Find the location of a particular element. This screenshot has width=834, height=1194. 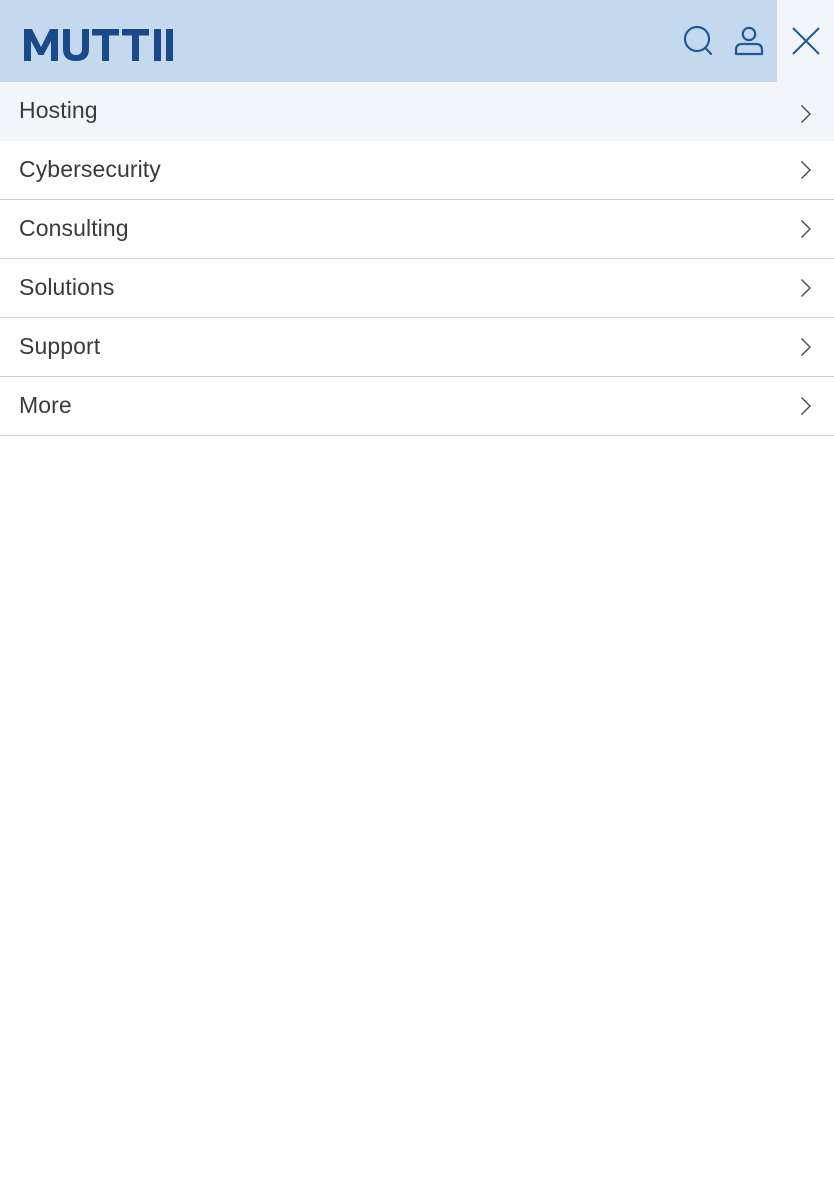

close-icon is located at coordinates (805, 41).